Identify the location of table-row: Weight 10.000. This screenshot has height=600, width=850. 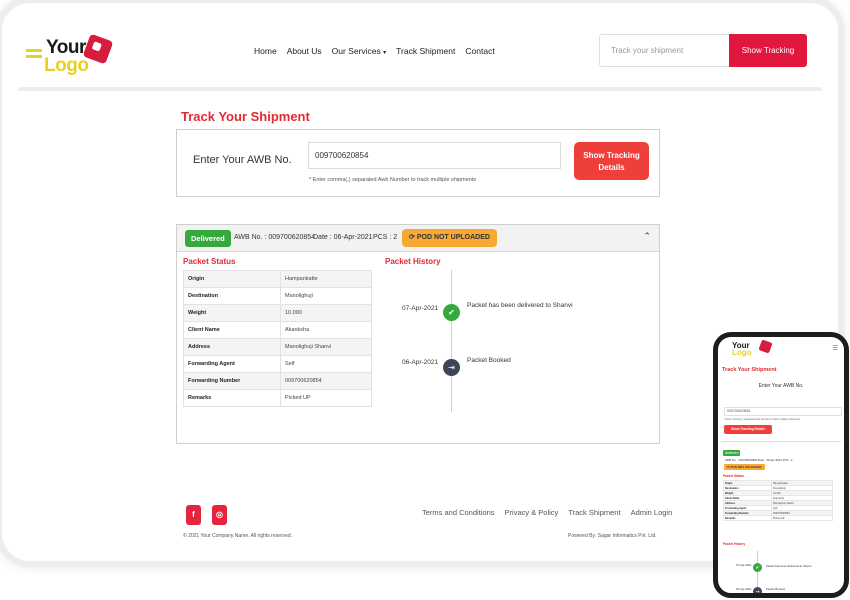
(277, 313).